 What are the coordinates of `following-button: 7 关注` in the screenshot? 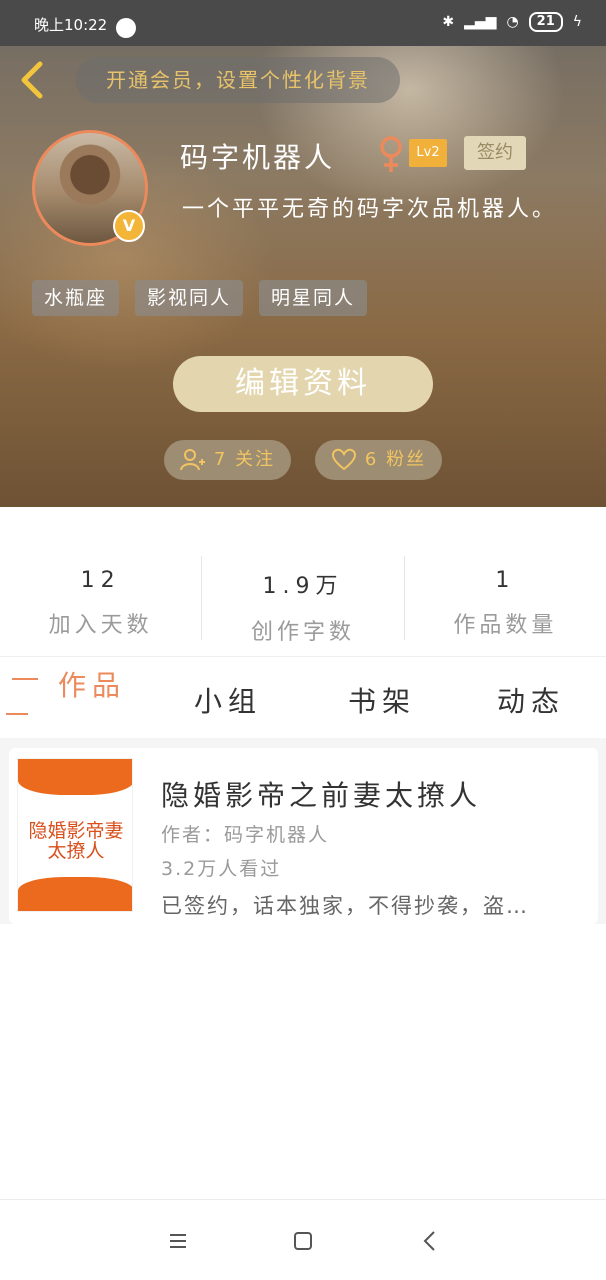 It's located at (227, 460).